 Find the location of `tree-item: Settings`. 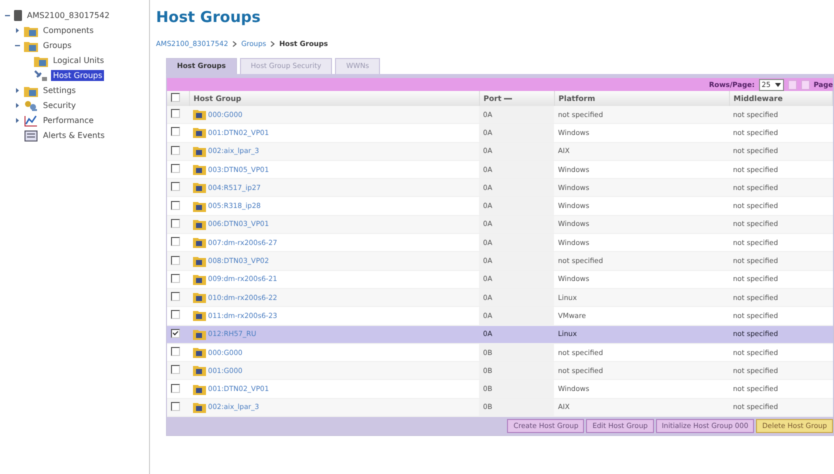

tree-item: Settings is located at coordinates (59, 90).